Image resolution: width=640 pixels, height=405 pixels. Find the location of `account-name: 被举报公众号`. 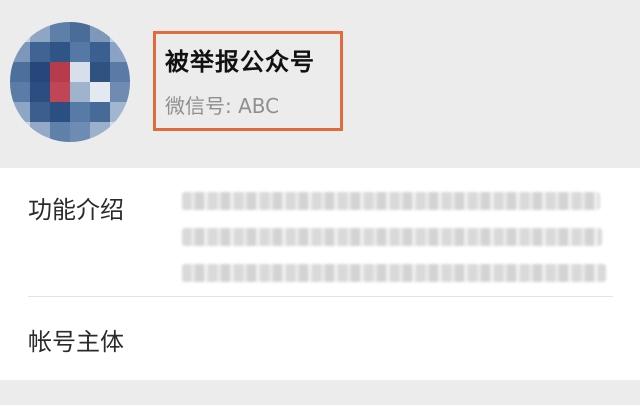

account-name: 被举报公众号 is located at coordinates (240, 62).